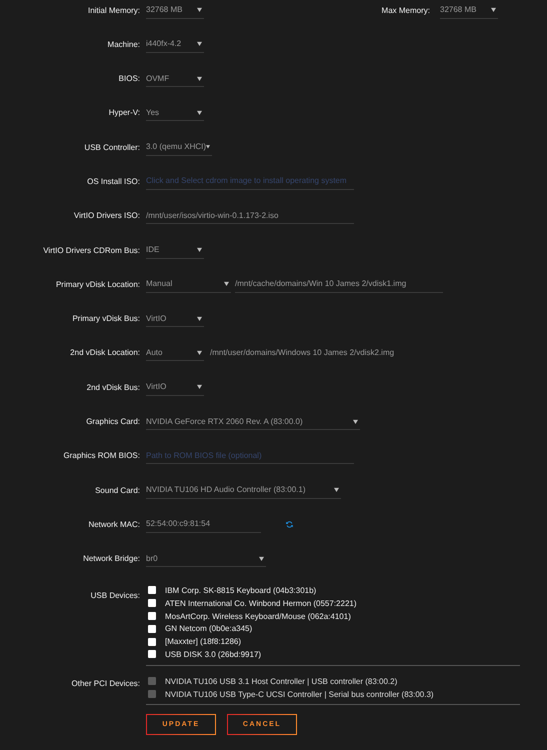  Describe the element at coordinates (129, 79) in the screenshot. I see `field-label: BIOS:` at that location.